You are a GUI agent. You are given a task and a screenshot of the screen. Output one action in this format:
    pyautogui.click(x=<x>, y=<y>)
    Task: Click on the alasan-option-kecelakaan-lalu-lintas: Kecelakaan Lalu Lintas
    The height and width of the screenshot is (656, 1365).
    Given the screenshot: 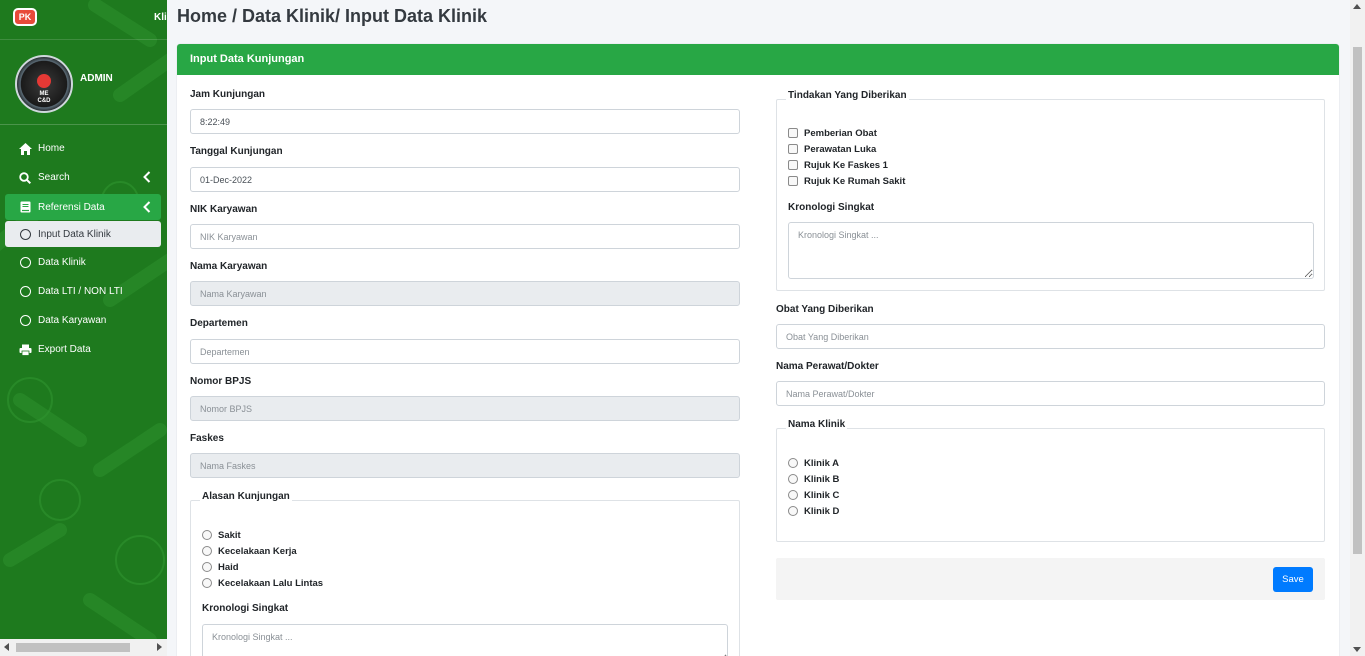 What is the action you would take?
    pyautogui.click(x=262, y=583)
    